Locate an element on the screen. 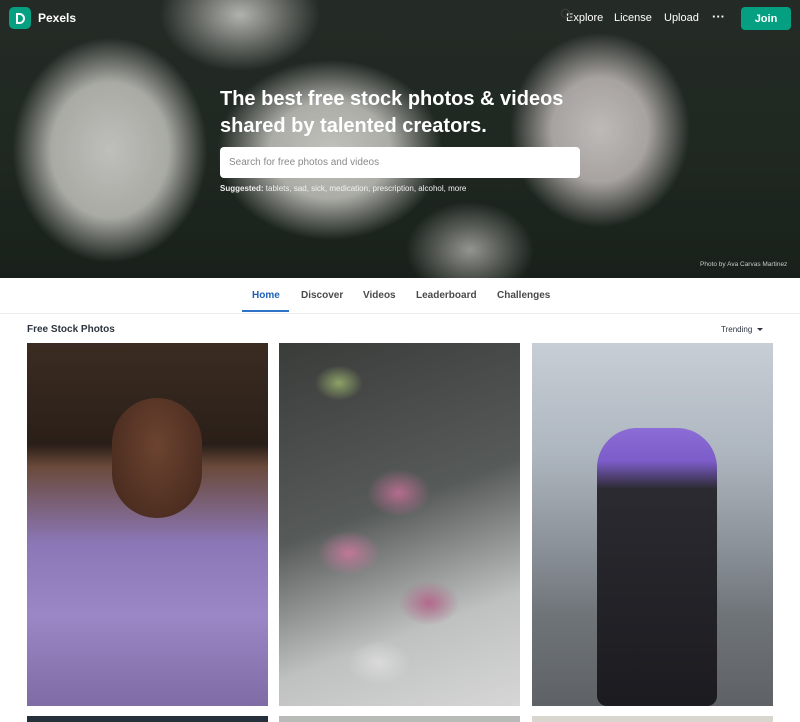 This screenshot has height=722, width=800. tab-discover: Discover is located at coordinates (322, 295).